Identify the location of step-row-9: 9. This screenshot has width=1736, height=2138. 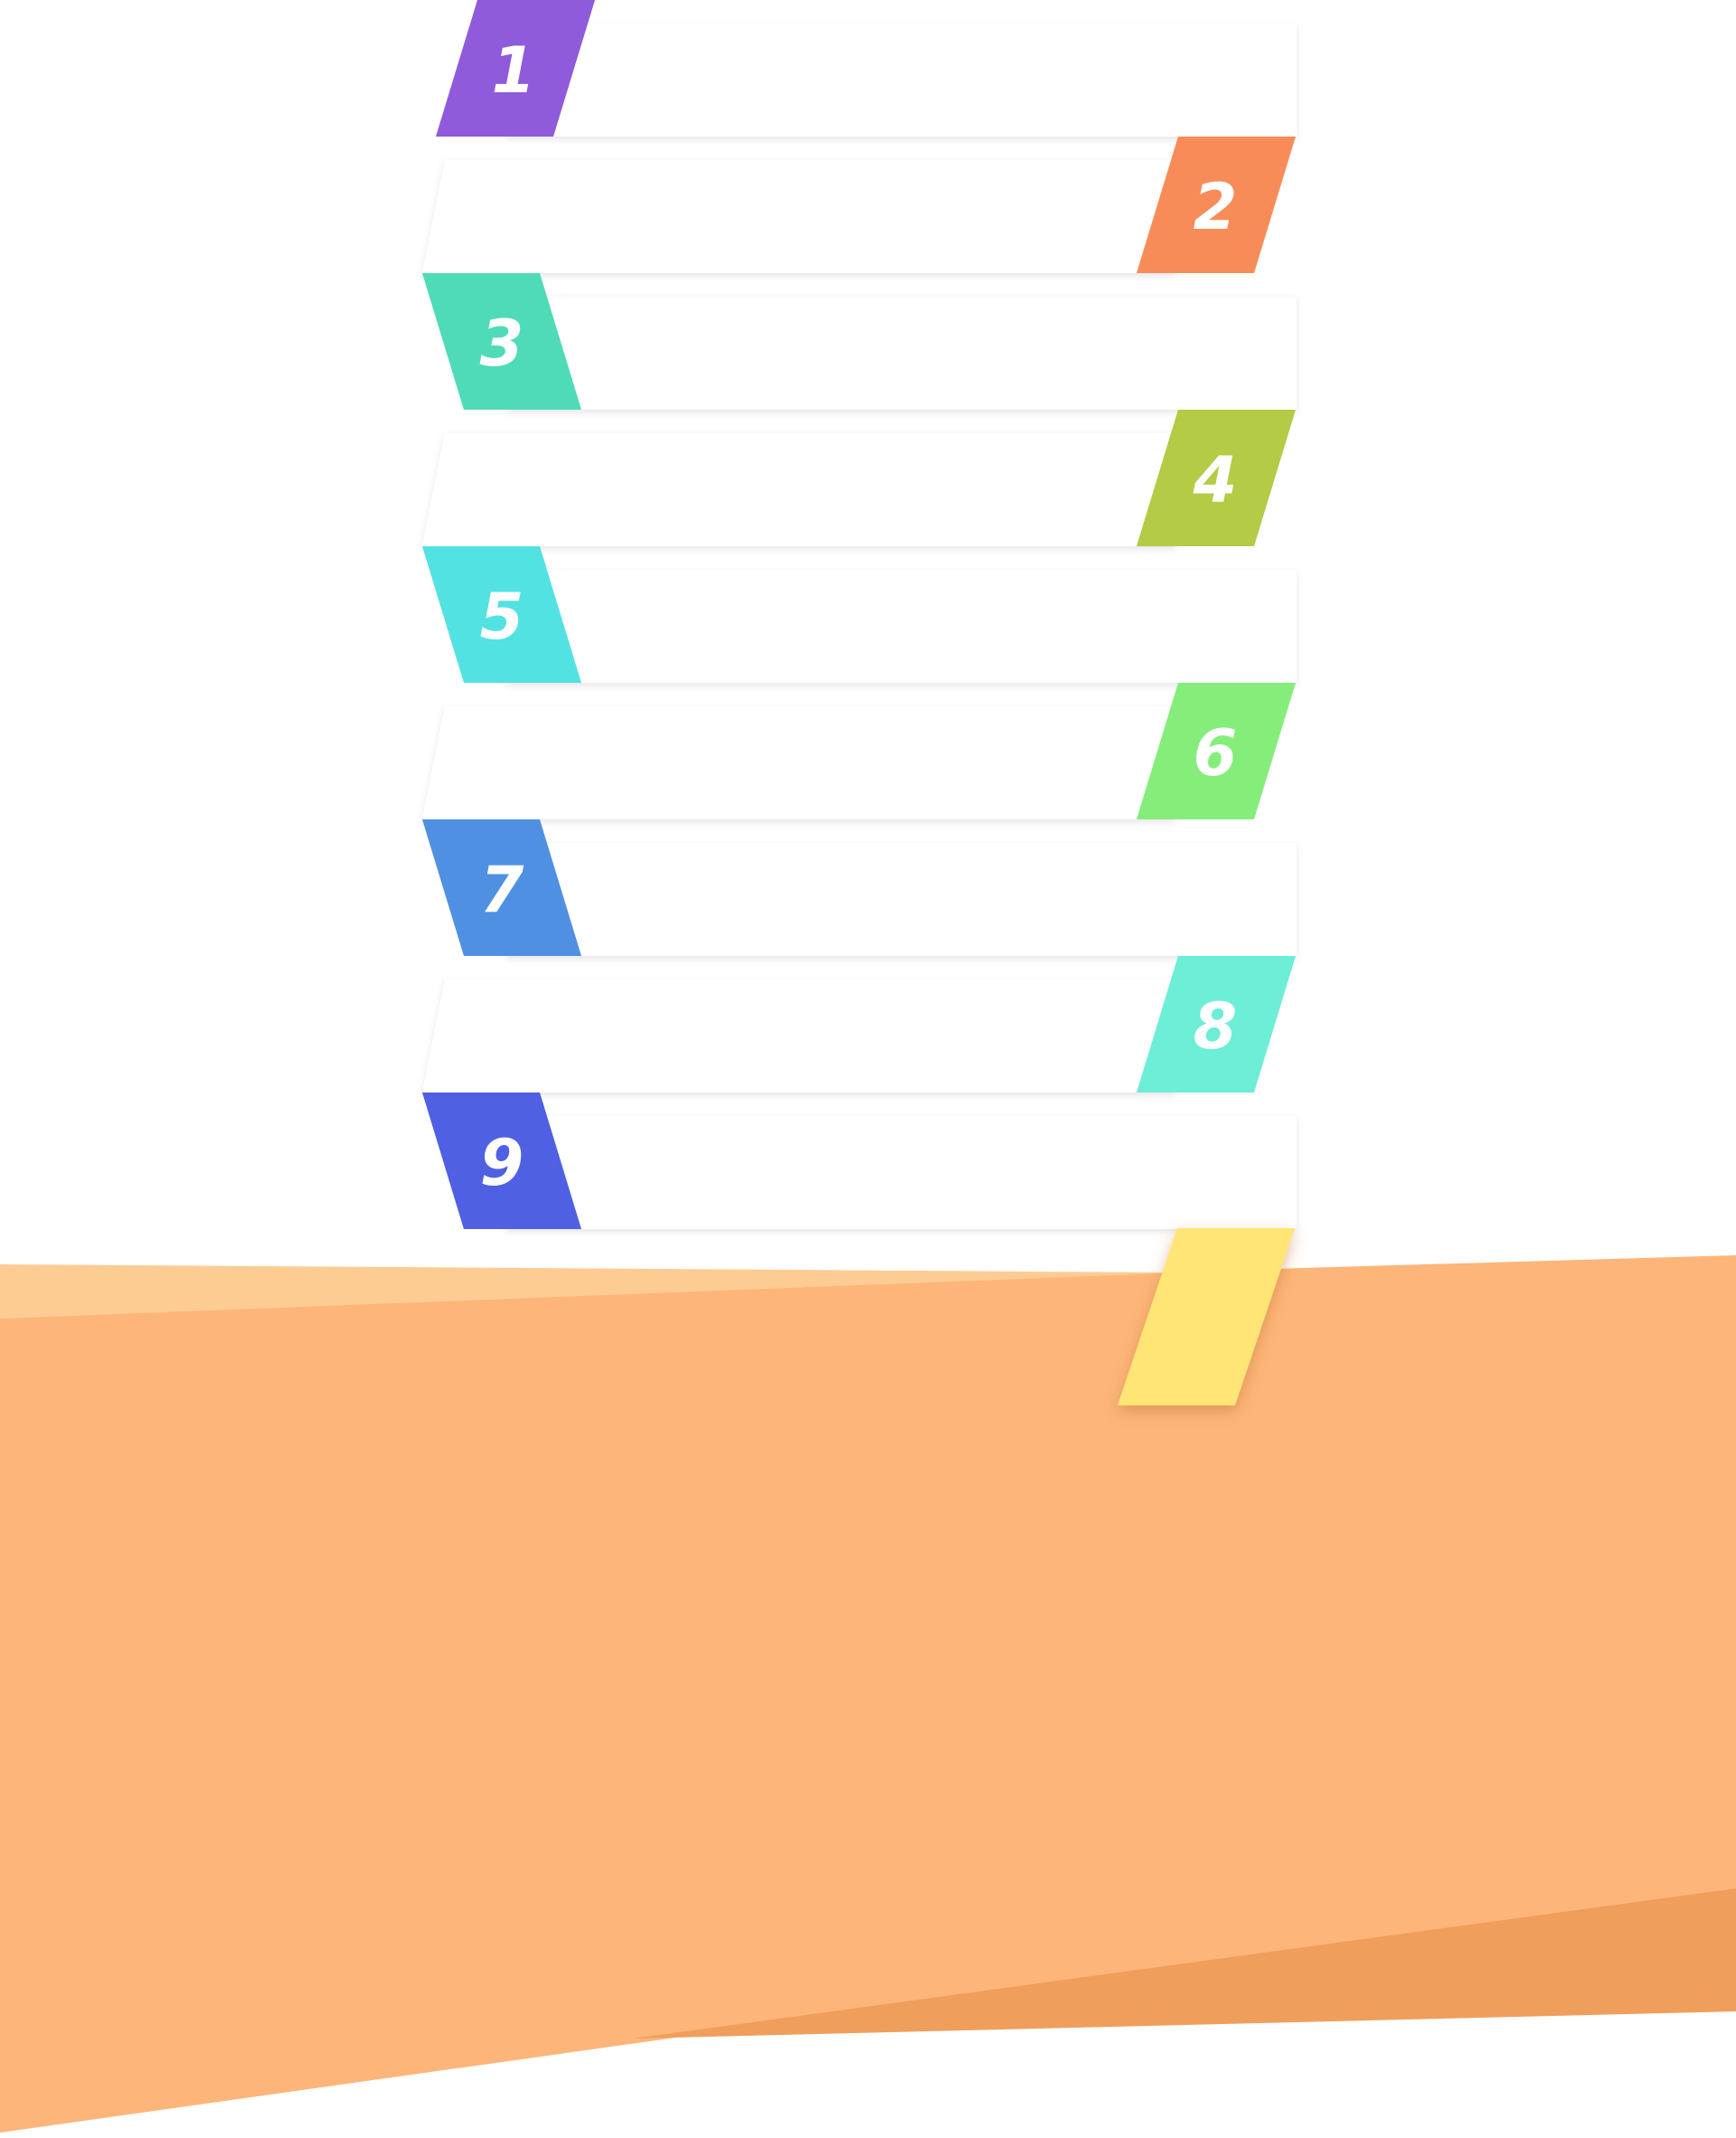
(859, 1161).